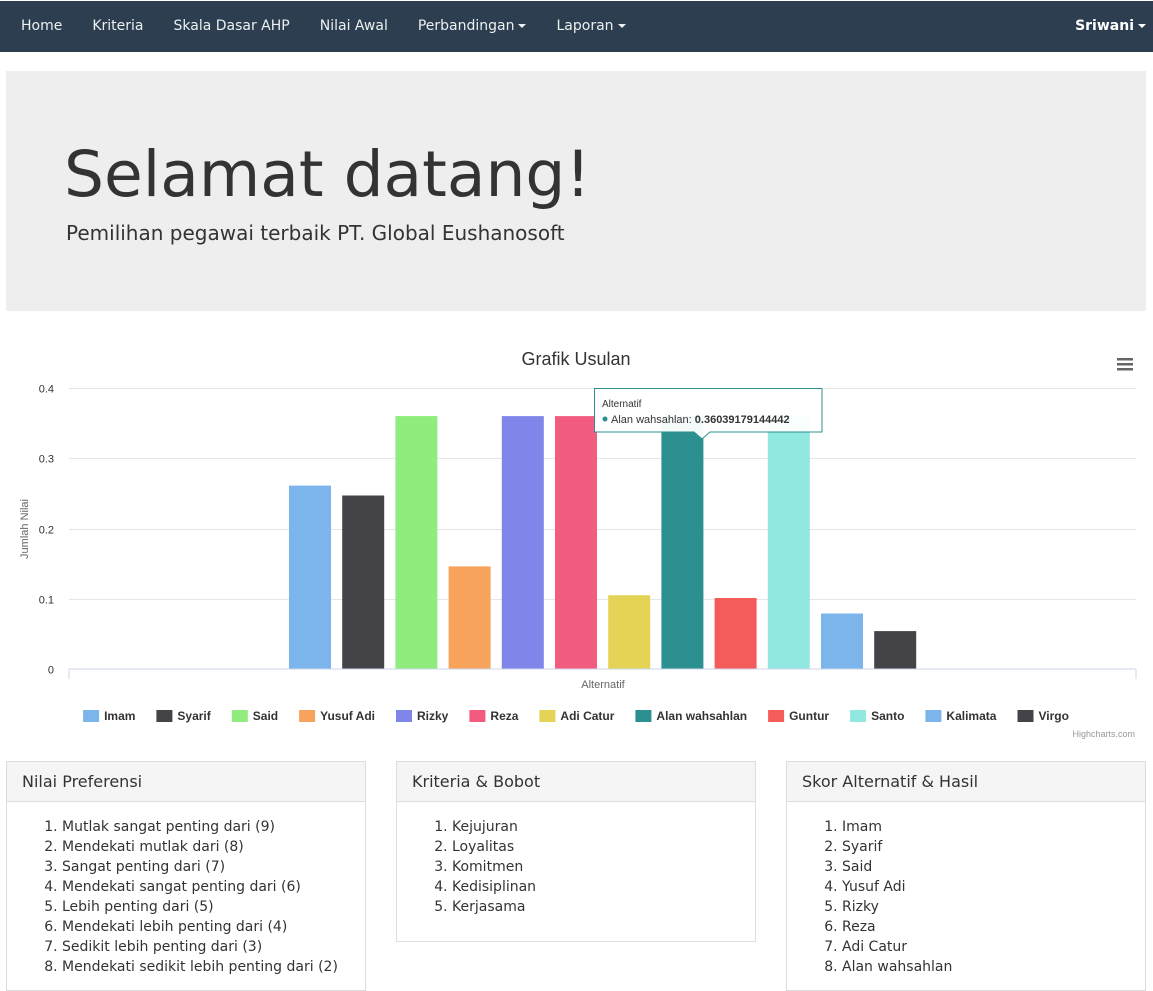 This screenshot has height=991, width=1153. What do you see at coordinates (46, 601) in the screenshot?
I see `y-tick-label: 0.1` at bounding box center [46, 601].